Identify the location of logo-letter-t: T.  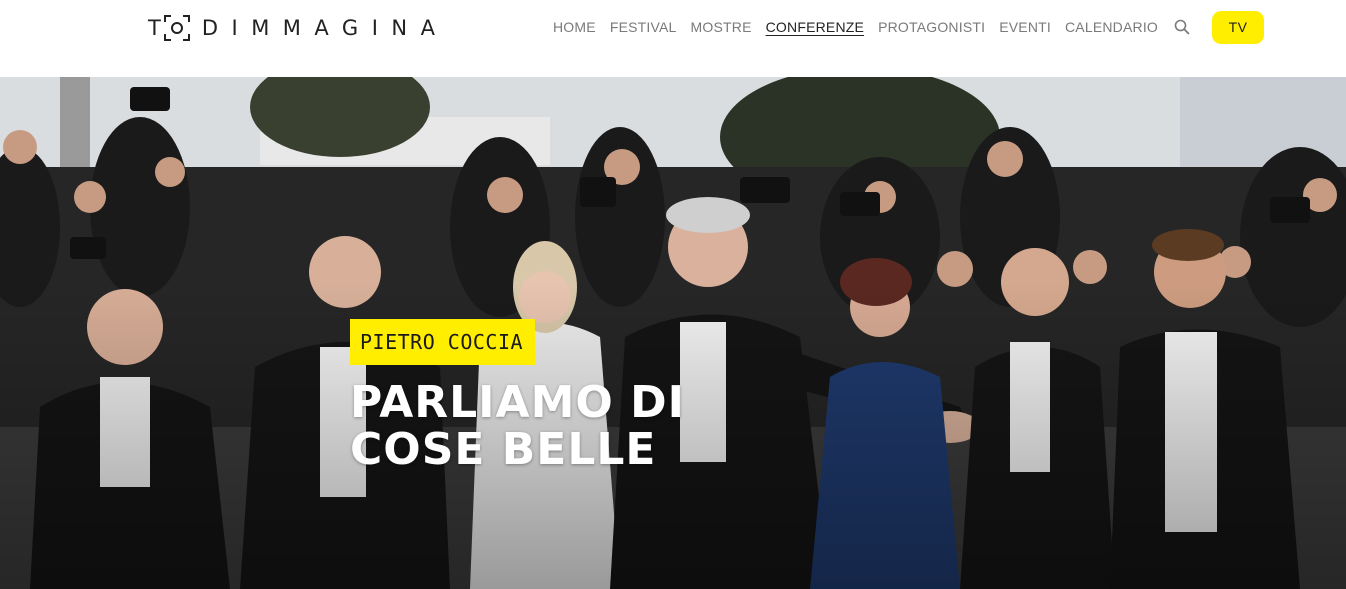
(154, 28).